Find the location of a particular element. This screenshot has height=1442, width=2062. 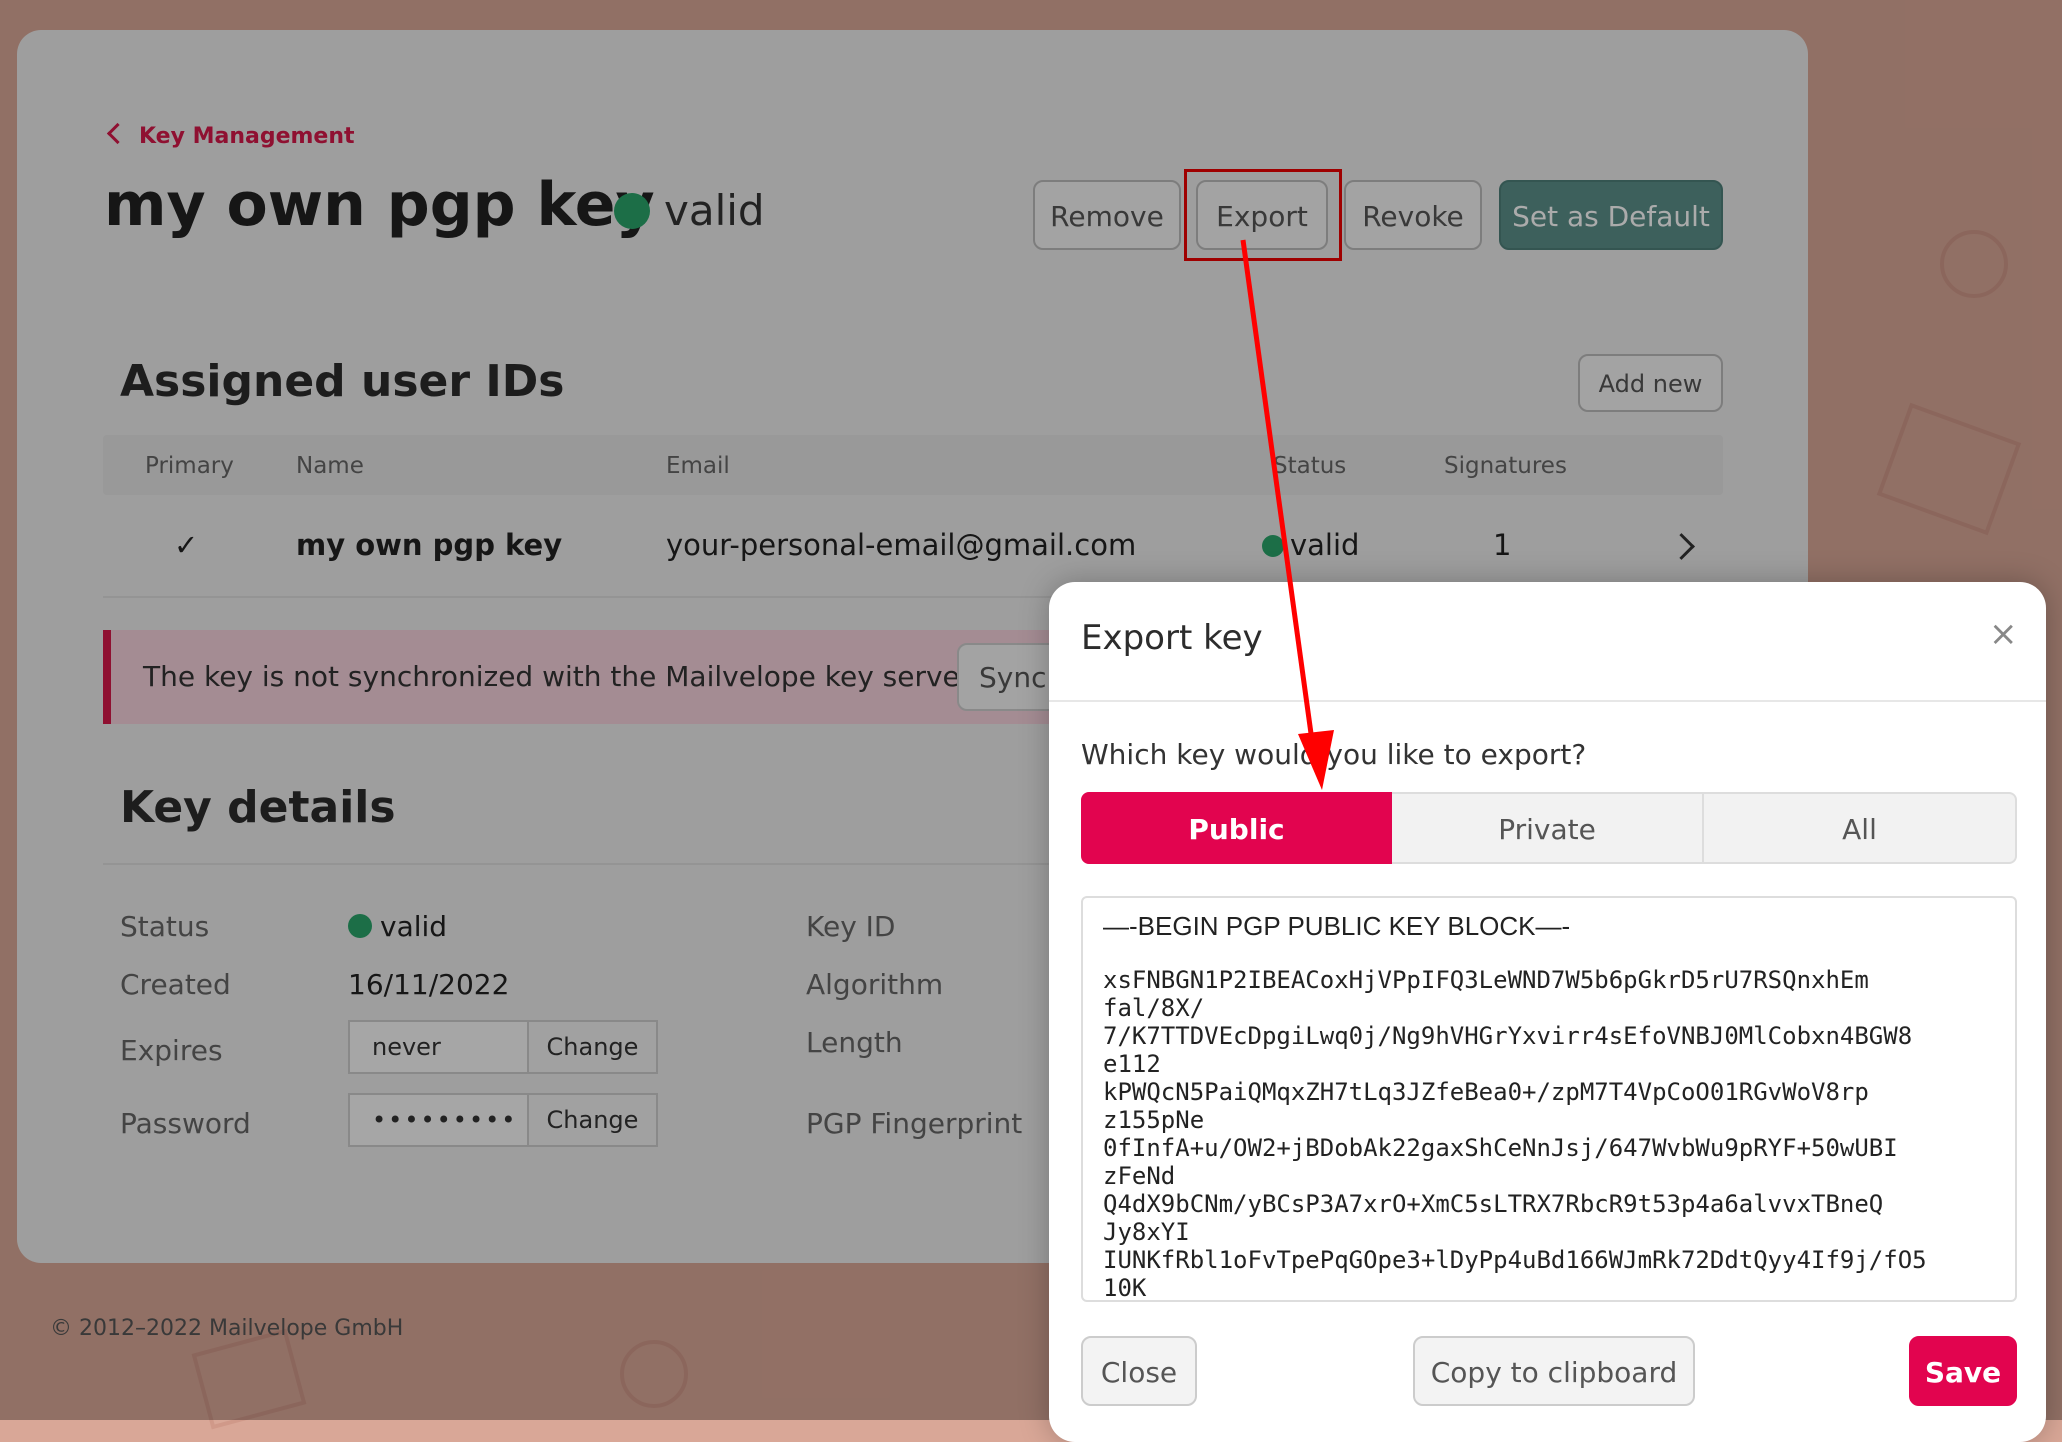

key-begin-line: —-BEGIN PGP PUBLIC KEY BLOCK—- is located at coordinates (1337, 926).